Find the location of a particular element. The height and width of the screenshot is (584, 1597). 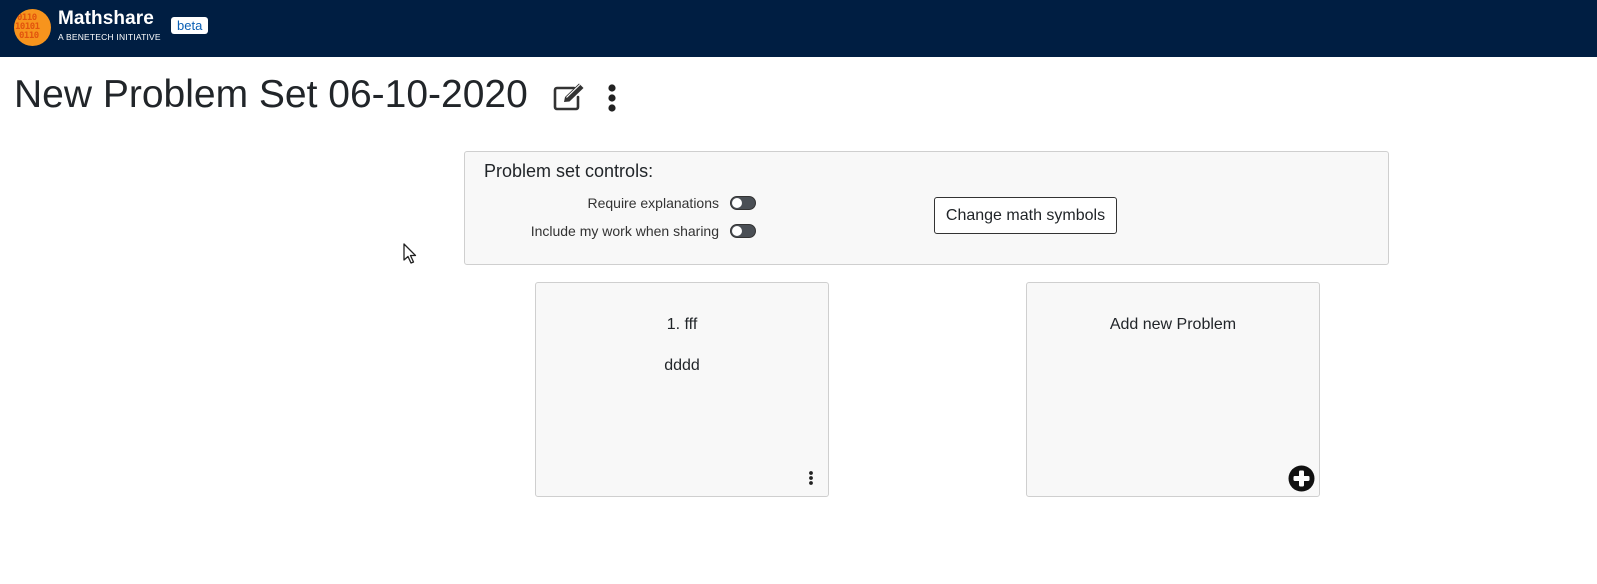

edit-title-button is located at coordinates (569, 97).